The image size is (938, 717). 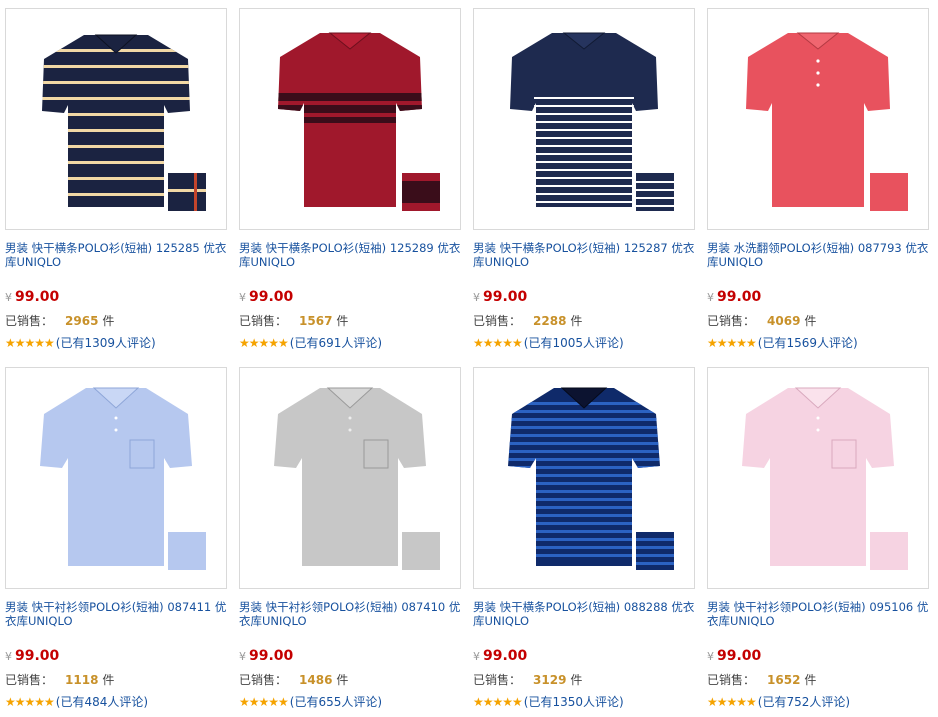 What do you see at coordinates (550, 321) in the screenshot?
I see `sold-count: 2288` at bounding box center [550, 321].